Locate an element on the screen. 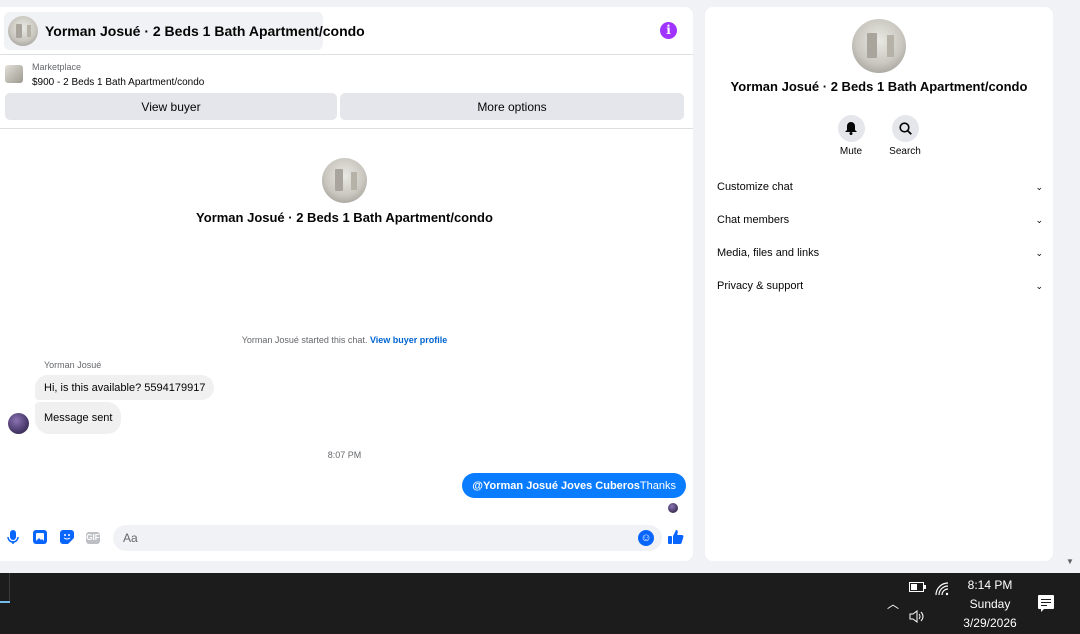 The width and height of the screenshot is (1080, 634). message-composer: GIF ☺ is located at coordinates (346, 538).